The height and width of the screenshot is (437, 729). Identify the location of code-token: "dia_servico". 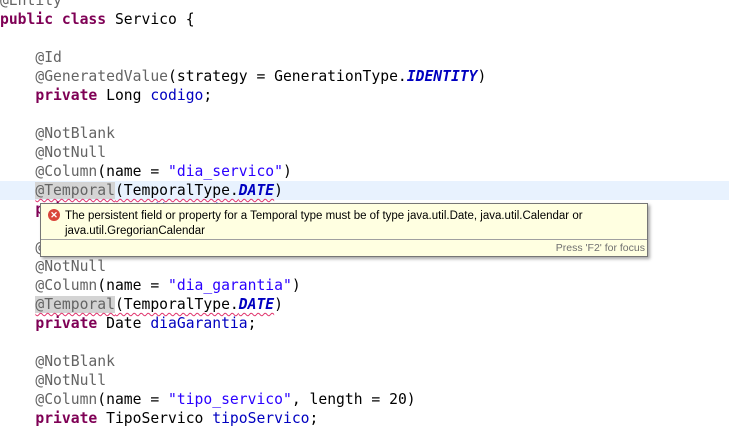
(225, 171).